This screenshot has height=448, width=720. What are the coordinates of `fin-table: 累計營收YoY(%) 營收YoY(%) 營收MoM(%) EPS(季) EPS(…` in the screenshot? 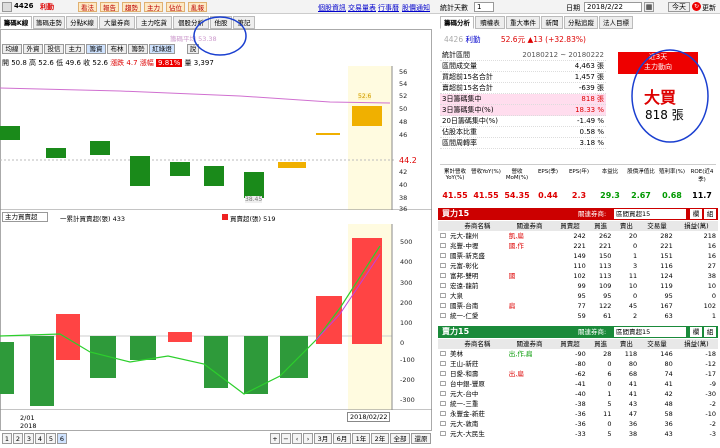 It's located at (578, 183).